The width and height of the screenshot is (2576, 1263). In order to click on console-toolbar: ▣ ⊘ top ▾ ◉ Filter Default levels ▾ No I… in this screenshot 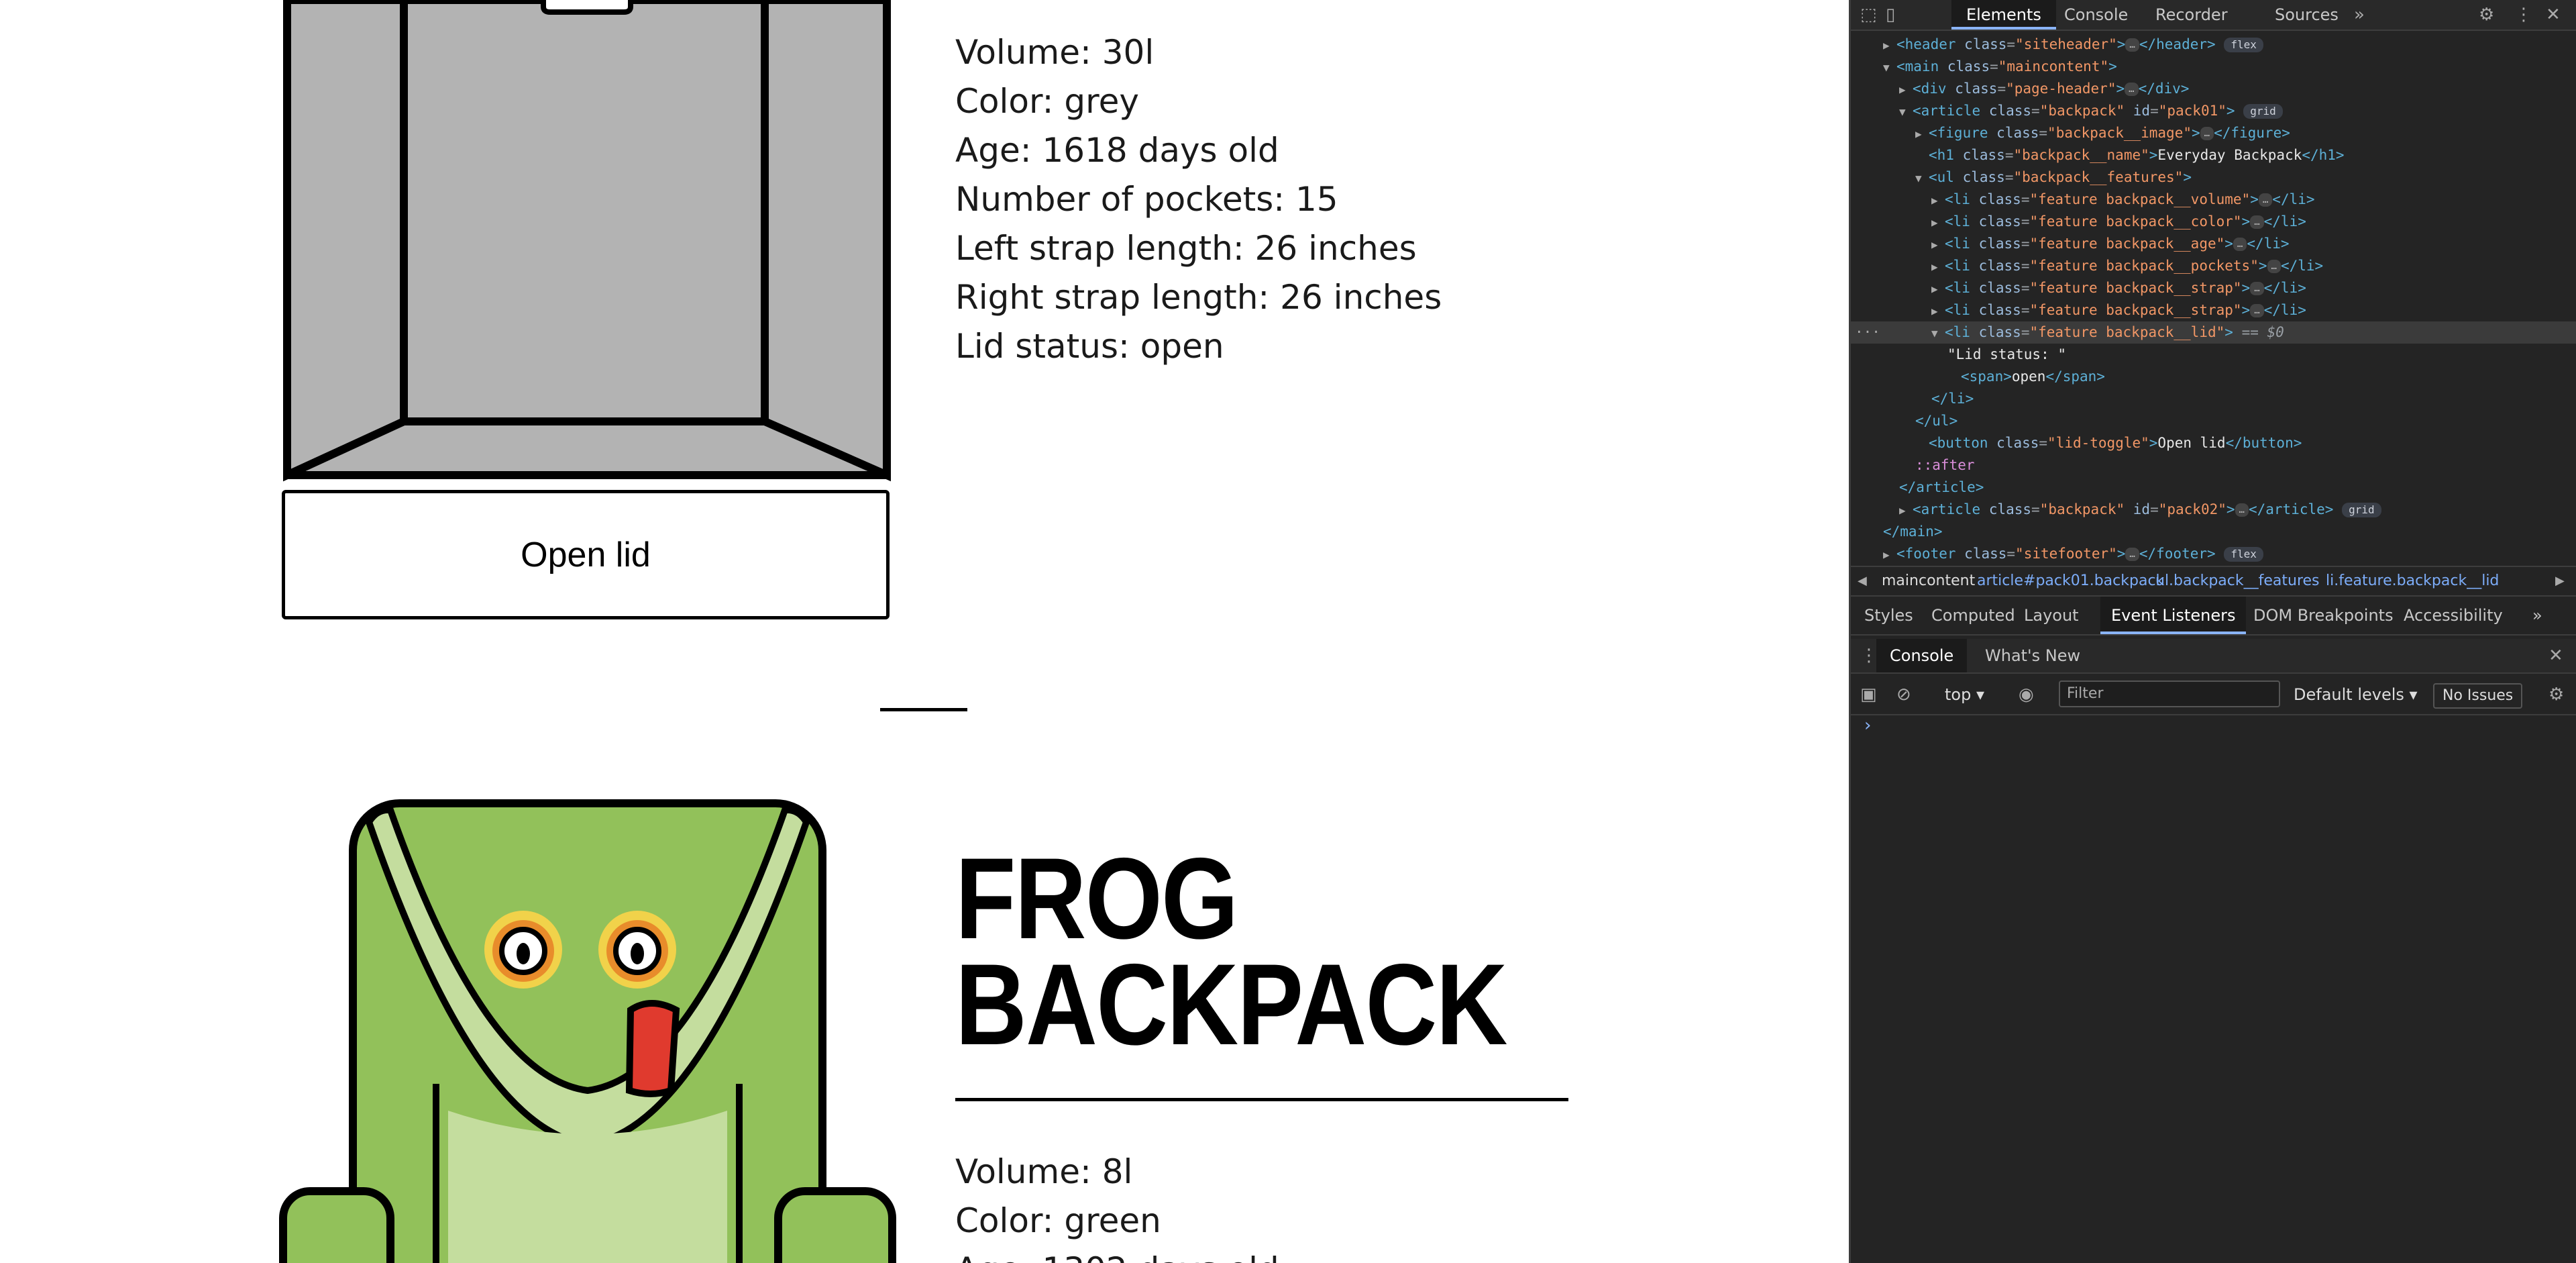, I will do `click(2213, 695)`.